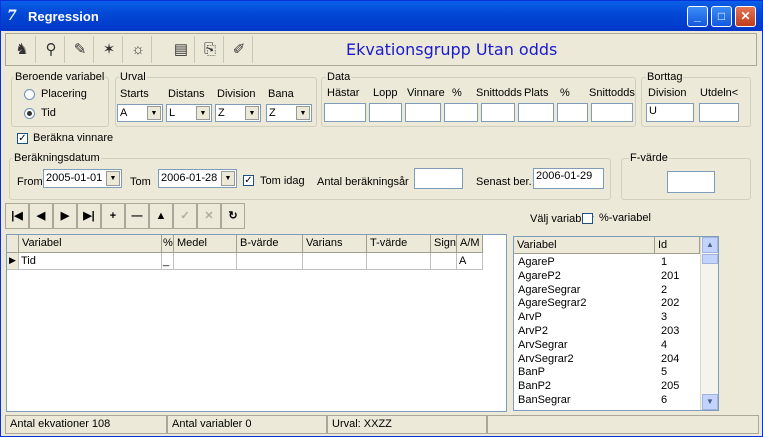 The height and width of the screenshot is (437, 763). I want to click on title-bar: 7 Regression _ □ ✕, so click(381, 16).